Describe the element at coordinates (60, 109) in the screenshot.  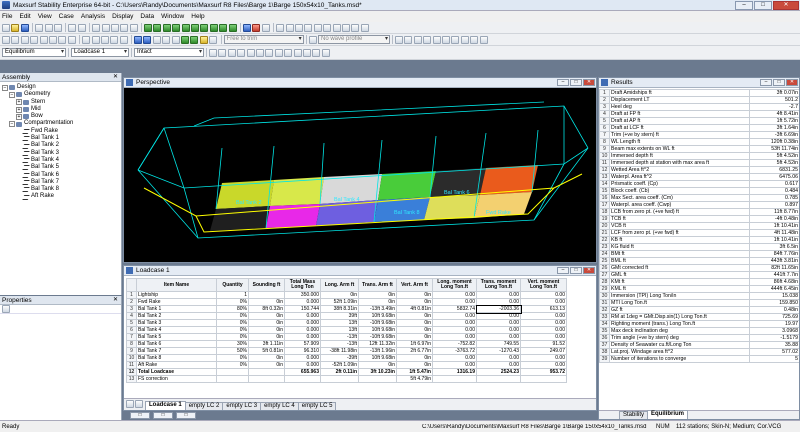
I see `tree-item: + Mid` at that location.